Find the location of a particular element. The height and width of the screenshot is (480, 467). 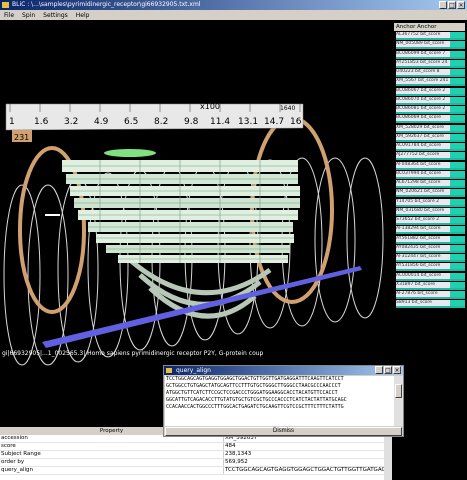

list-item: AY531856 bit_score is located at coordinates (429, 267).